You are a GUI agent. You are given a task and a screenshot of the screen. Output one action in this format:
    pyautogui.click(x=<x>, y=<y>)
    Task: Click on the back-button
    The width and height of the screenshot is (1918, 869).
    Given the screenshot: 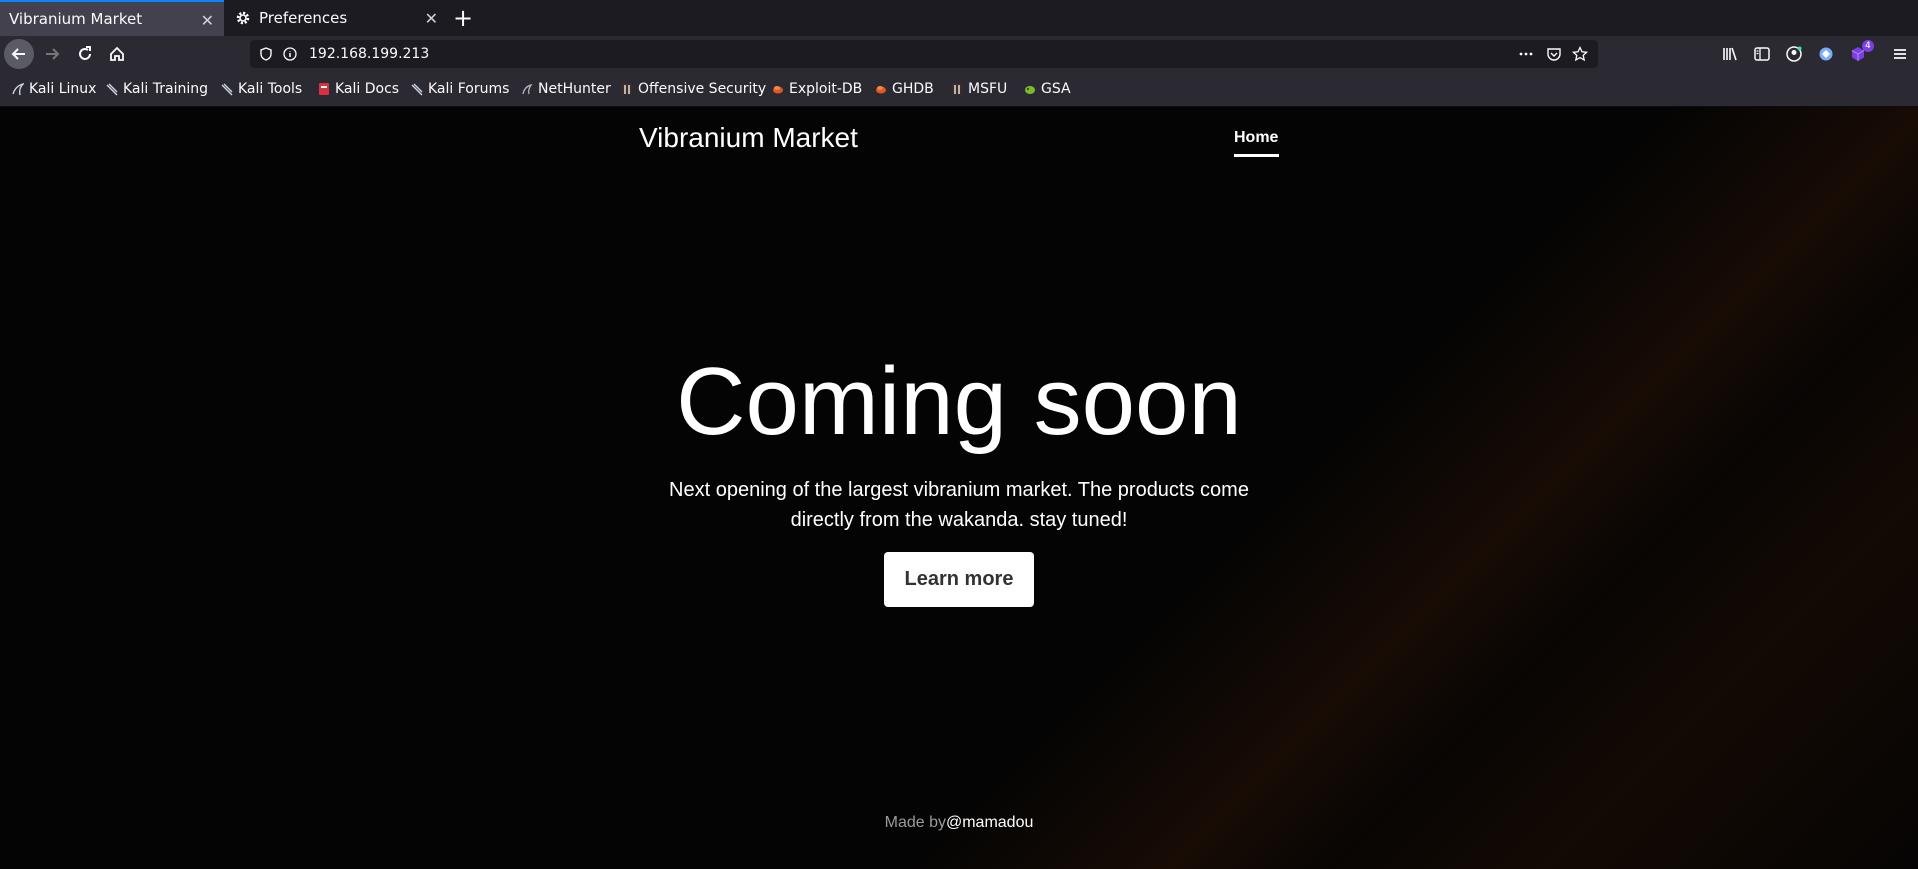 What is the action you would take?
    pyautogui.click(x=19, y=54)
    